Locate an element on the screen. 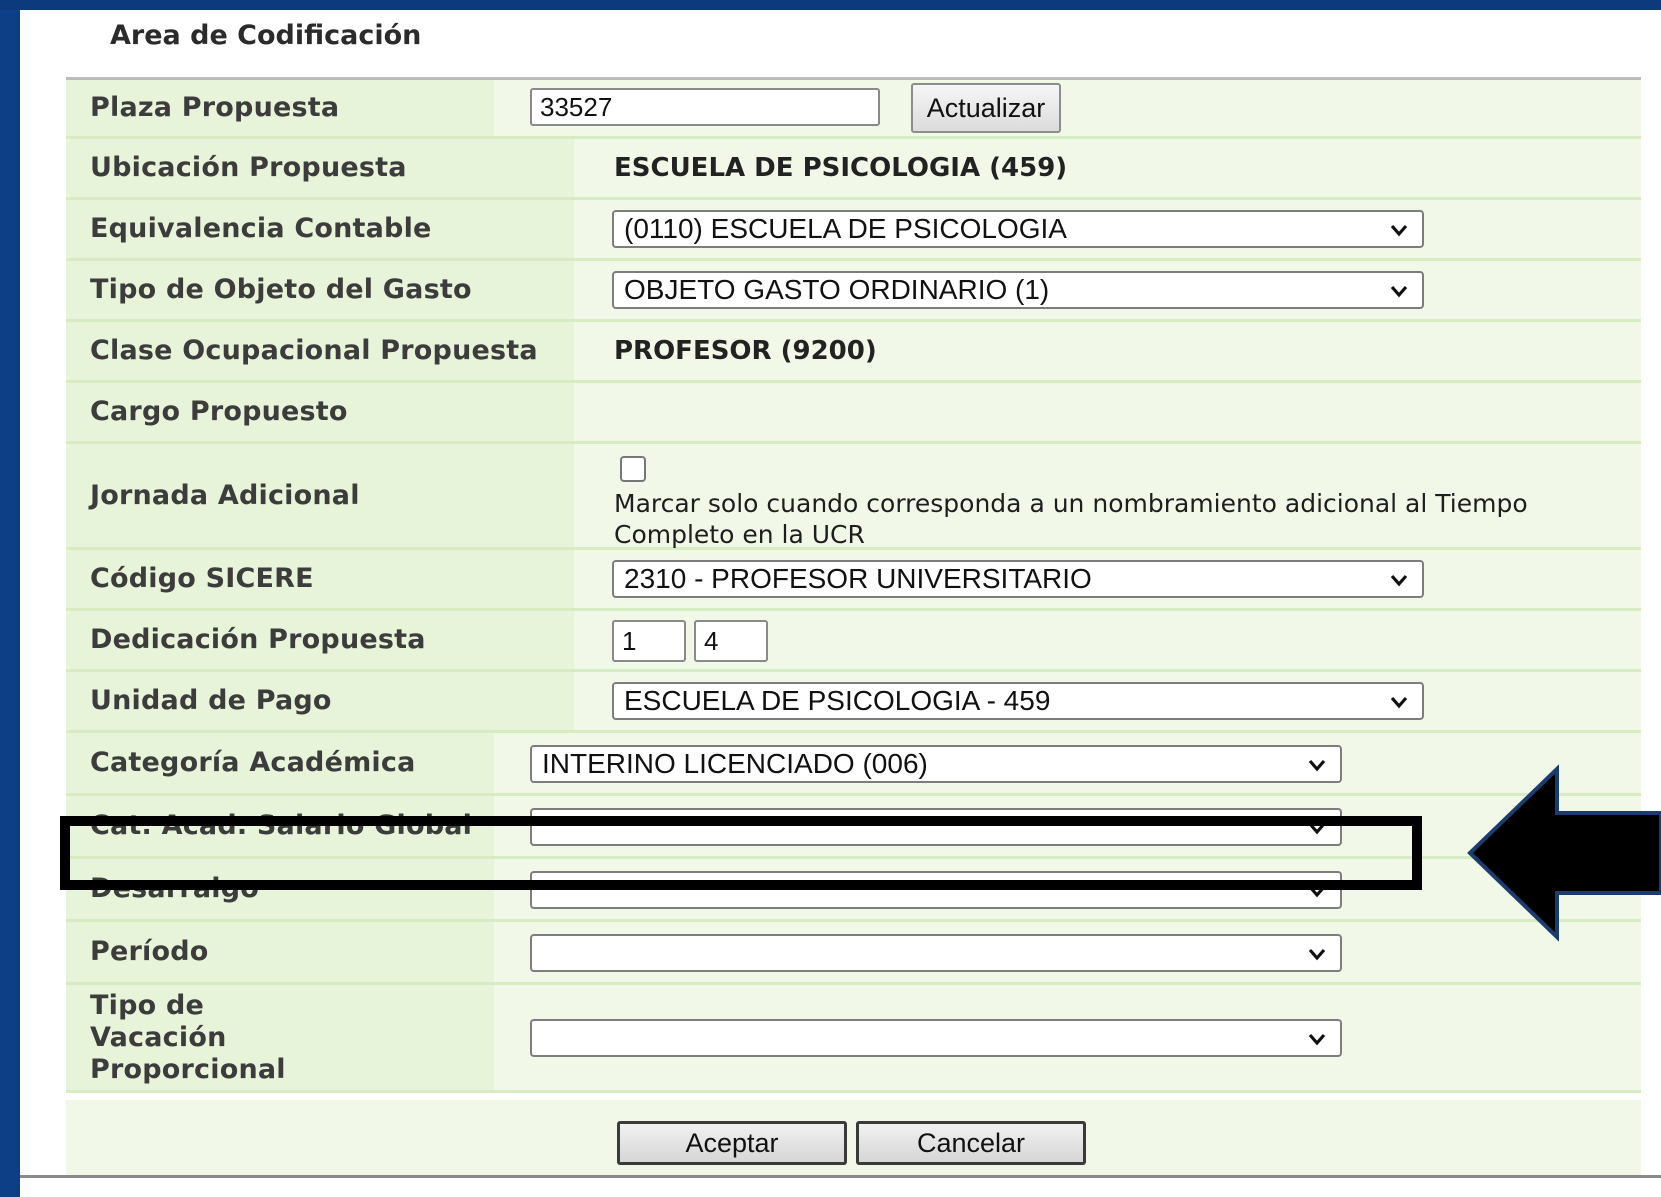 This screenshot has height=1197, width=1661. row-plaza: Plaza Propuesta 33527 Actualizar is located at coordinates (853, 109).